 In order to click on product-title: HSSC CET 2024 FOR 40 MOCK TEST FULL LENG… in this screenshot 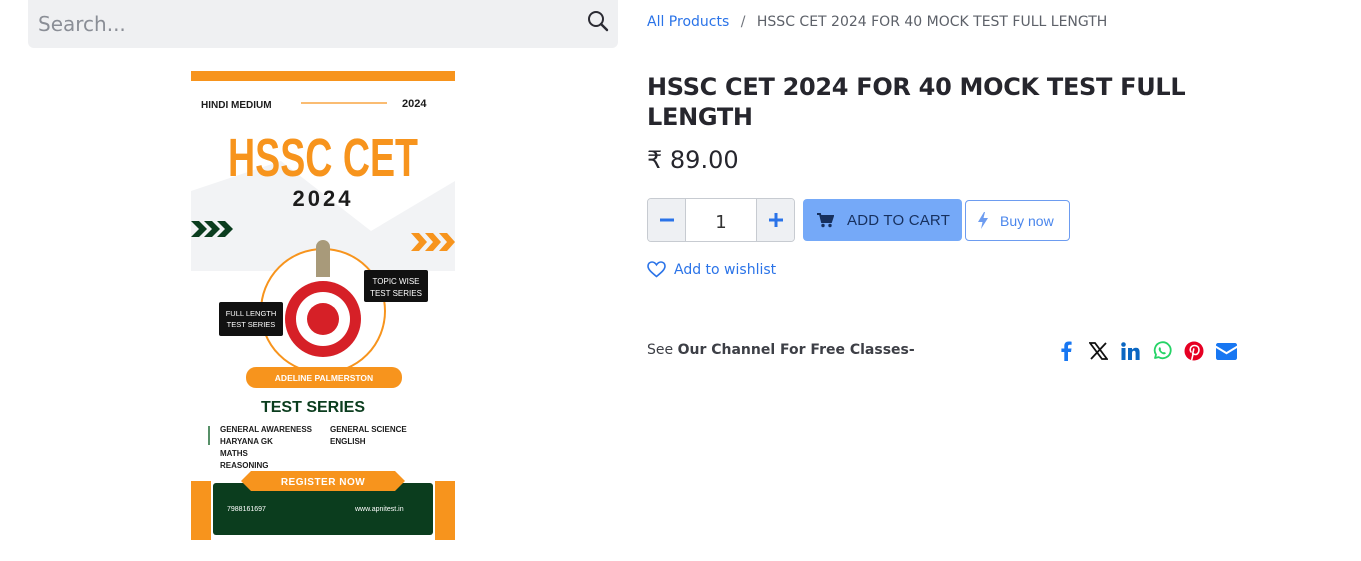, I will do `click(916, 102)`.